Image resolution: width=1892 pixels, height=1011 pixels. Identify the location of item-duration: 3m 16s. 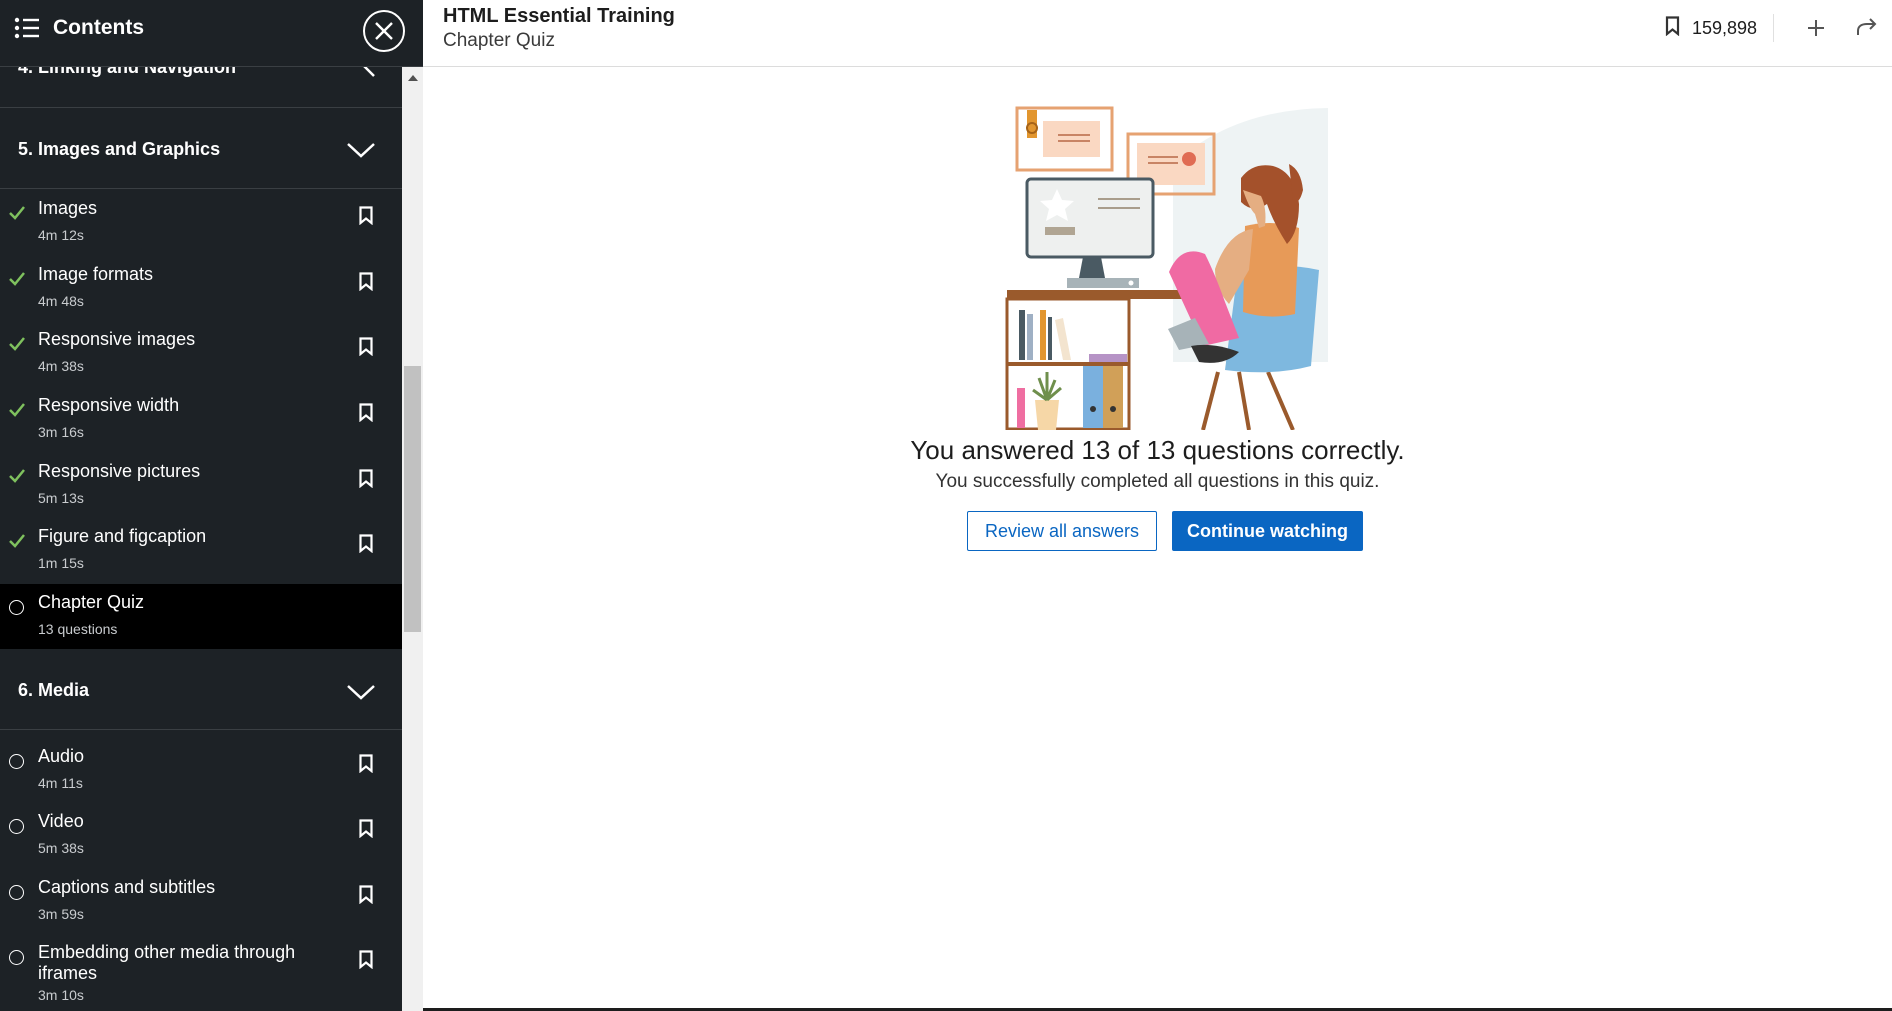
(61, 432).